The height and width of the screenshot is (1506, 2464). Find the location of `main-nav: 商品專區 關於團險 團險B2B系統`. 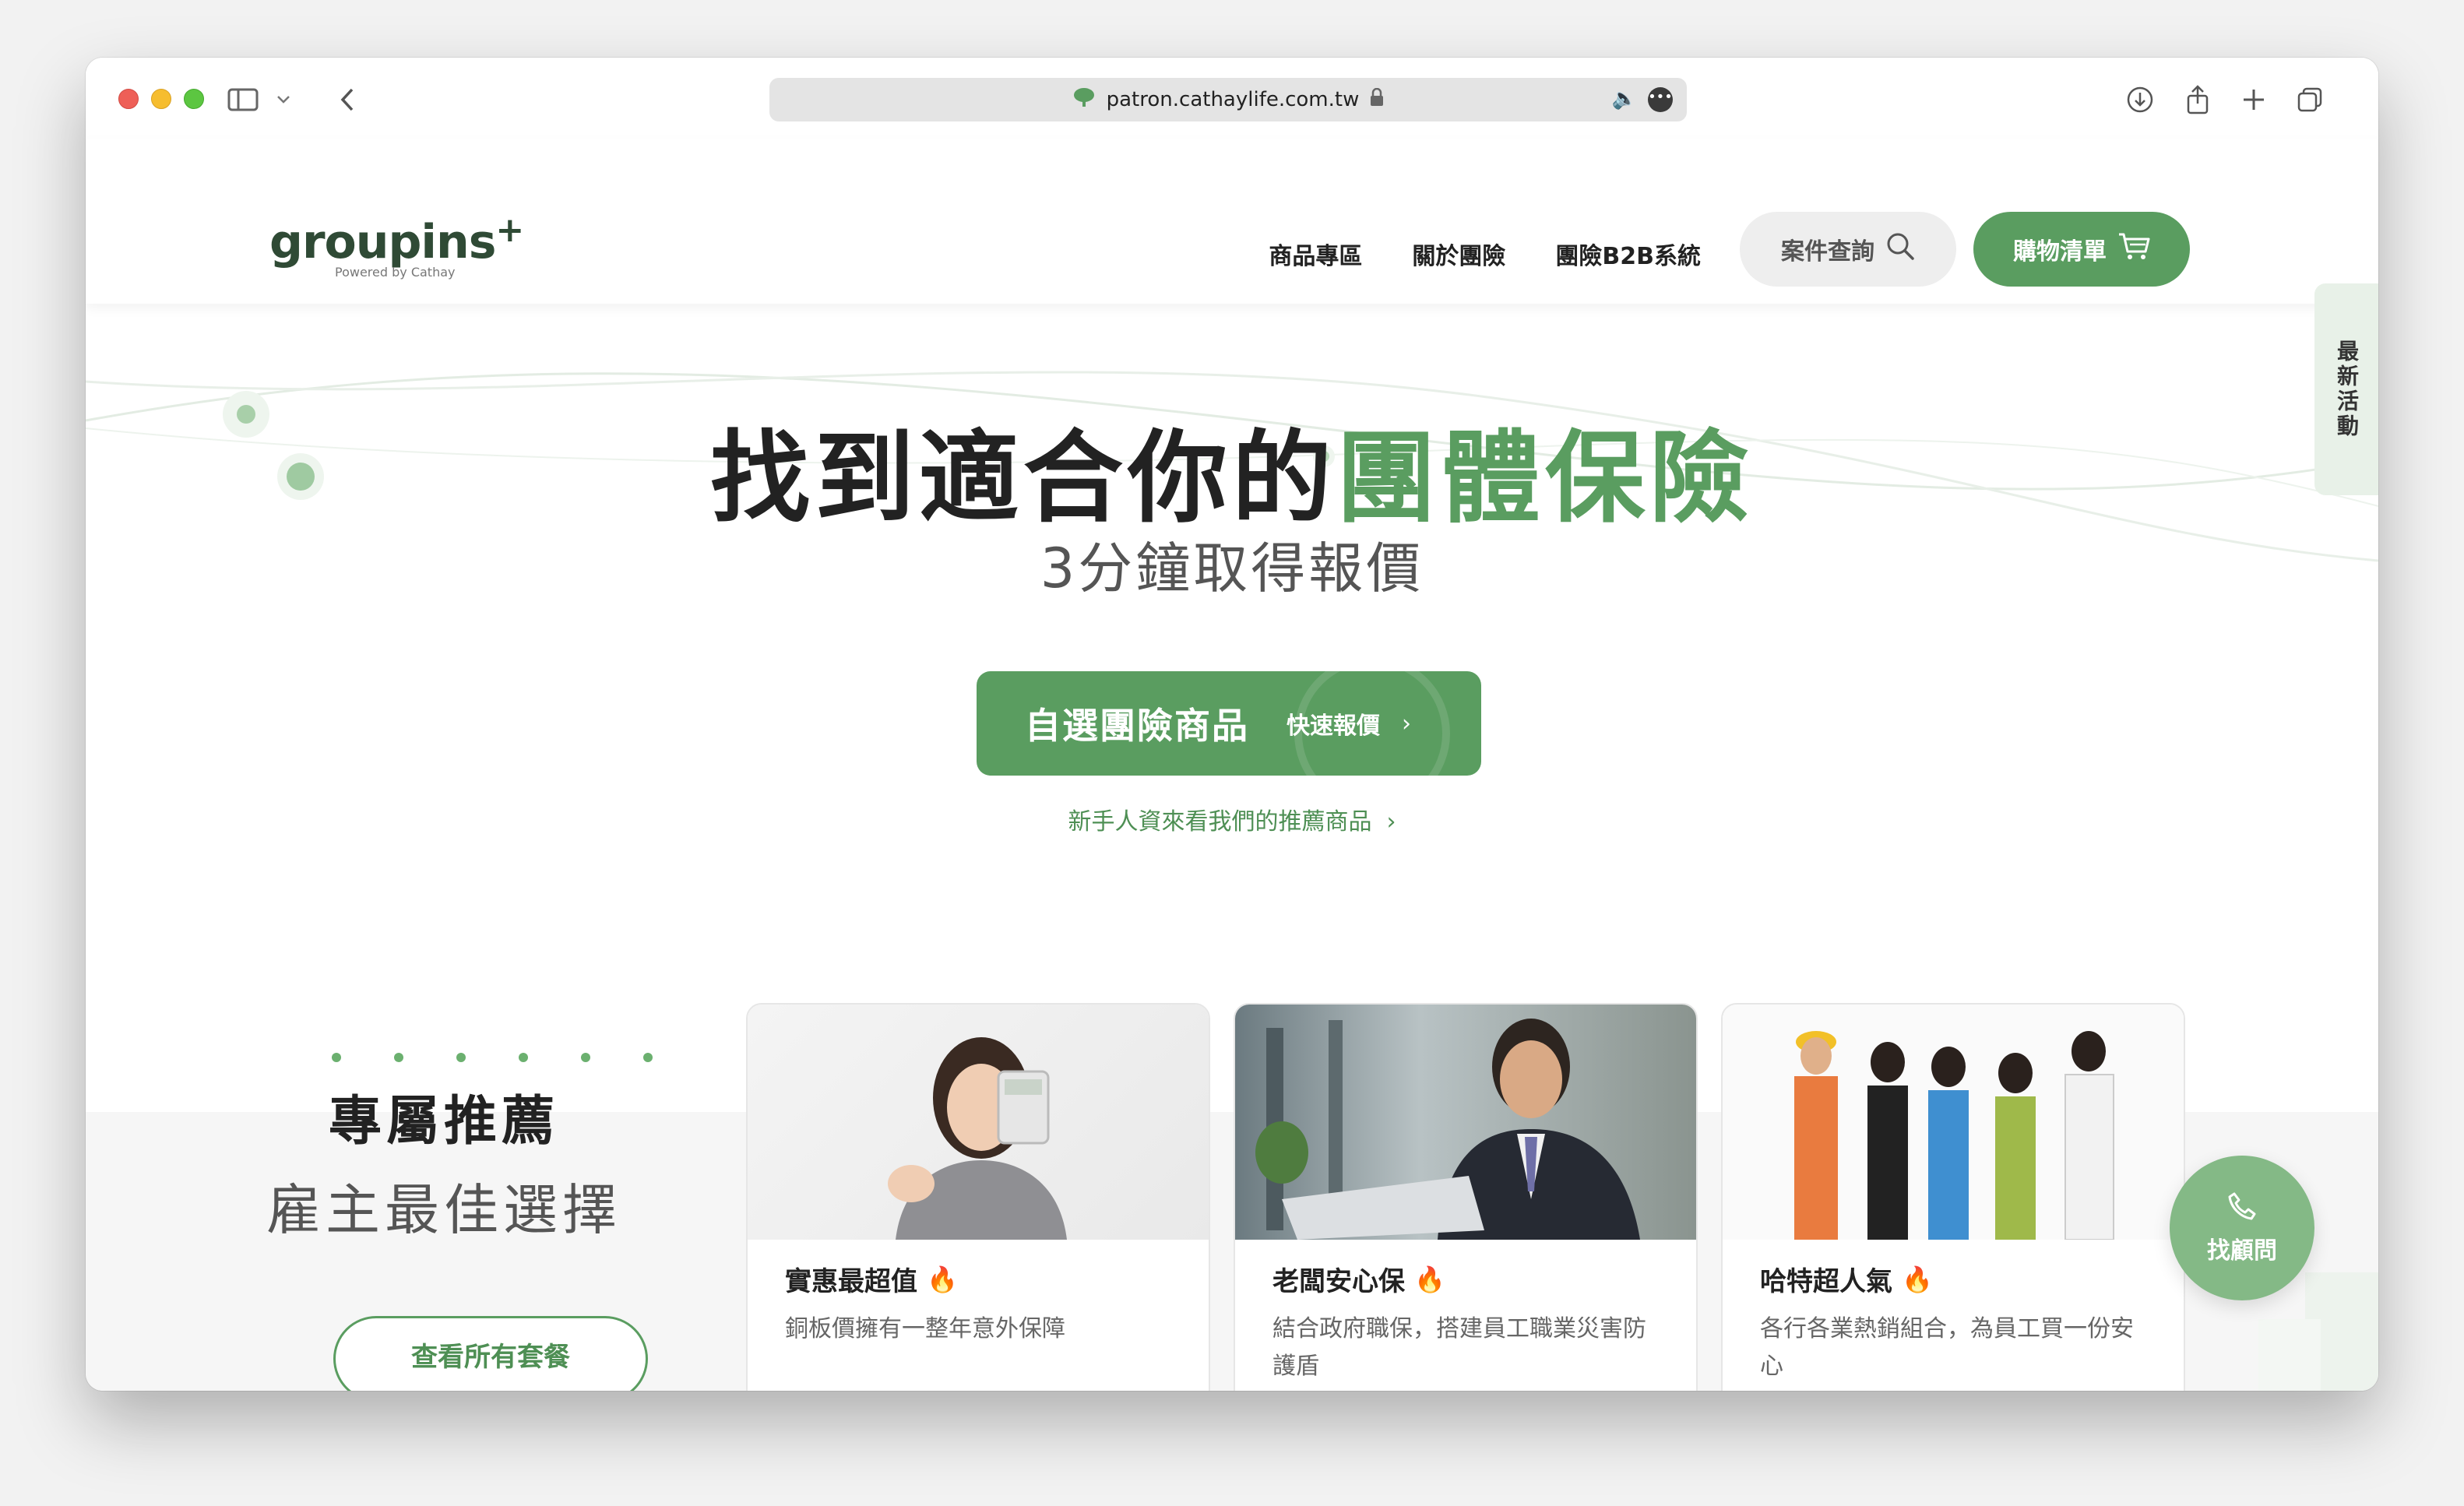

main-nav: 商品專區 關於團險 團險B2B系統 is located at coordinates (1485, 254).